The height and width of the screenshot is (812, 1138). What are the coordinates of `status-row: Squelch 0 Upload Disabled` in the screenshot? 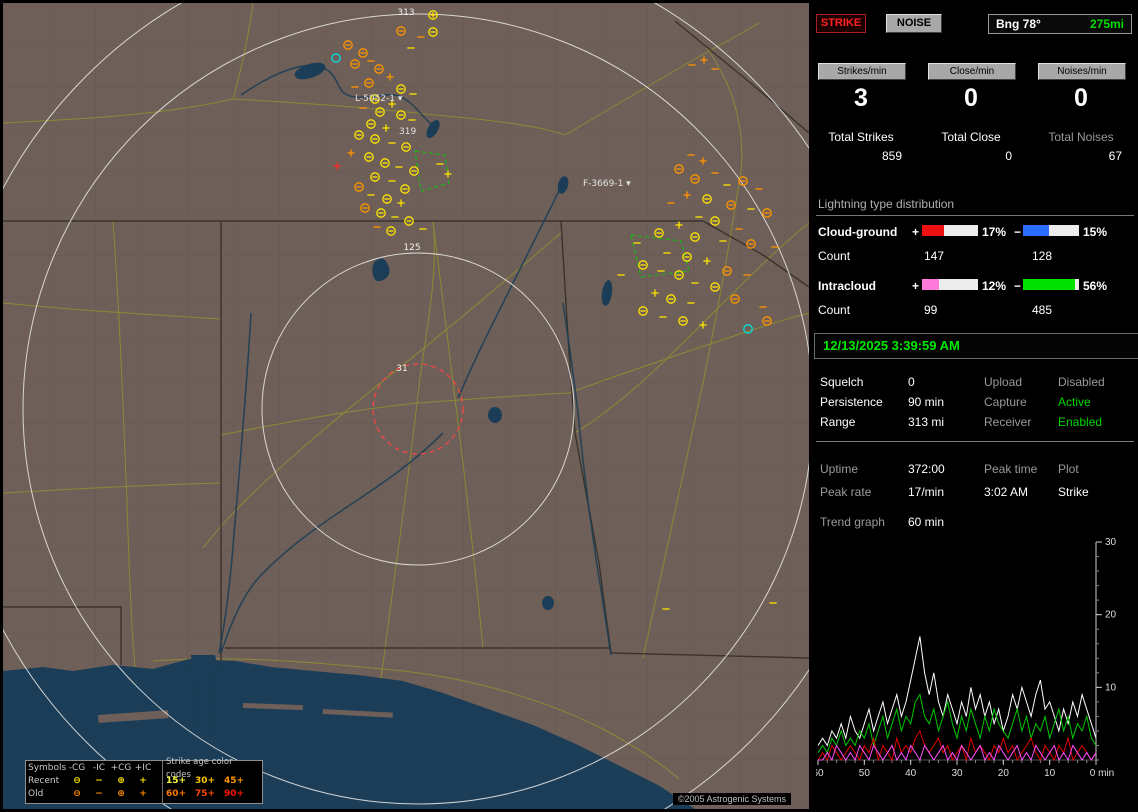 It's located at (975, 382).